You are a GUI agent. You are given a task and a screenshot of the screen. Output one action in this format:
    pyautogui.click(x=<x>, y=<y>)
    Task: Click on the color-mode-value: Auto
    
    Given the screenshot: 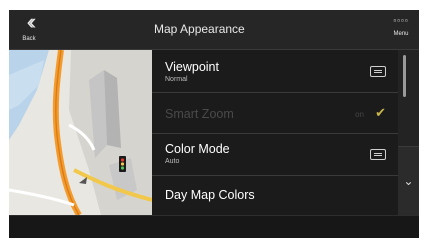 What is the action you would take?
    pyautogui.click(x=172, y=161)
    